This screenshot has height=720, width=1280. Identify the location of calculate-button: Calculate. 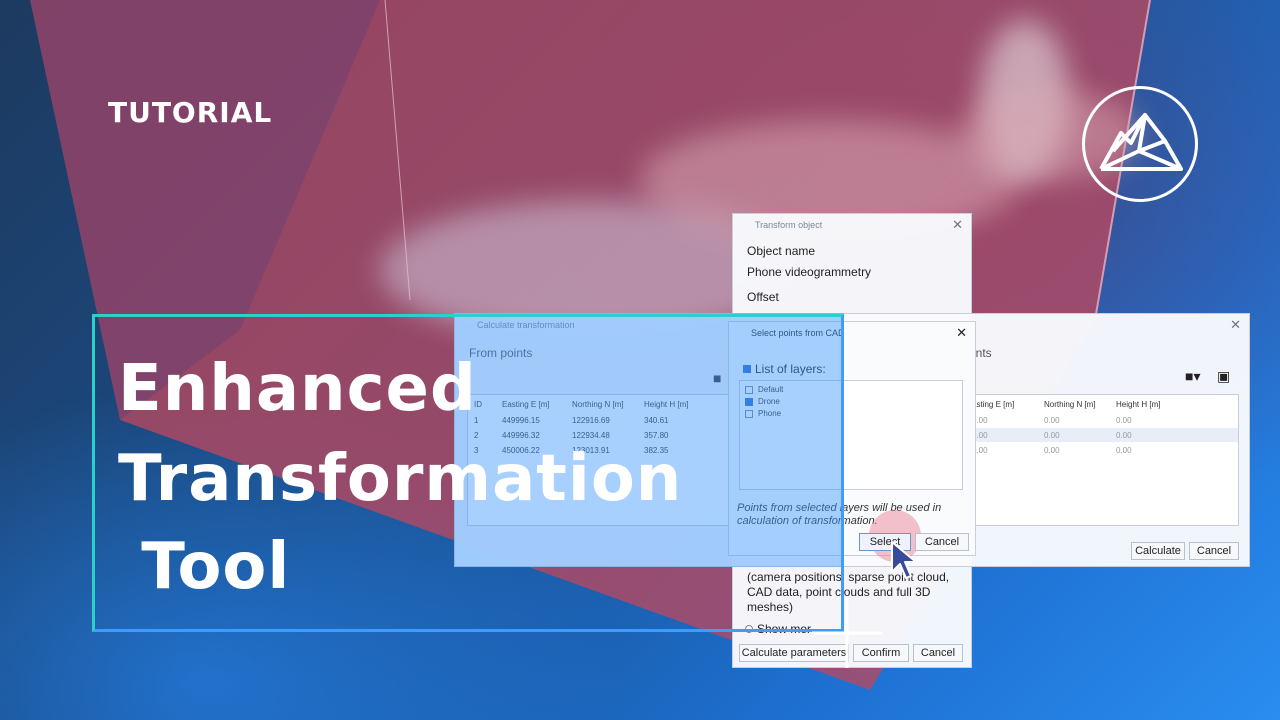
(1158, 551).